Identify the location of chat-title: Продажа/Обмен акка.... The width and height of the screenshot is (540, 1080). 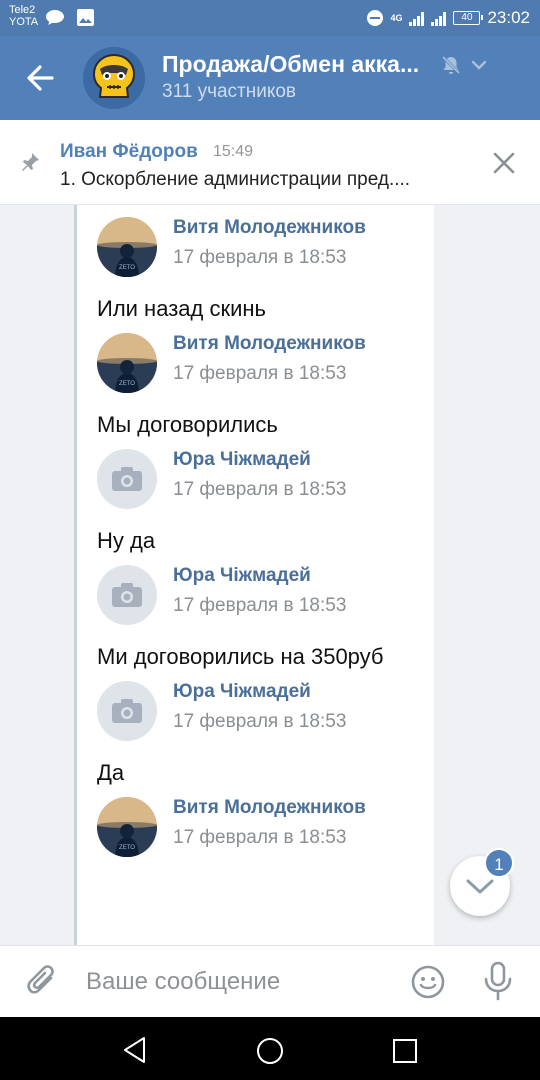
(297, 64).